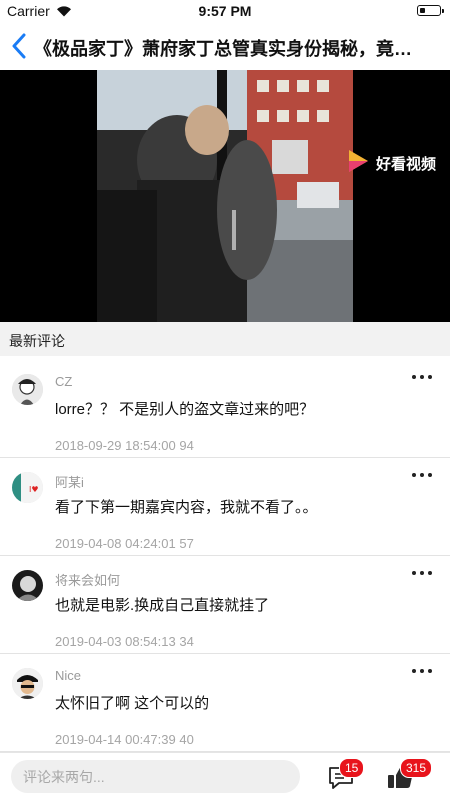 The width and height of the screenshot is (450, 800). What do you see at coordinates (63, 381) in the screenshot?
I see `comment-author: CZ` at bounding box center [63, 381].